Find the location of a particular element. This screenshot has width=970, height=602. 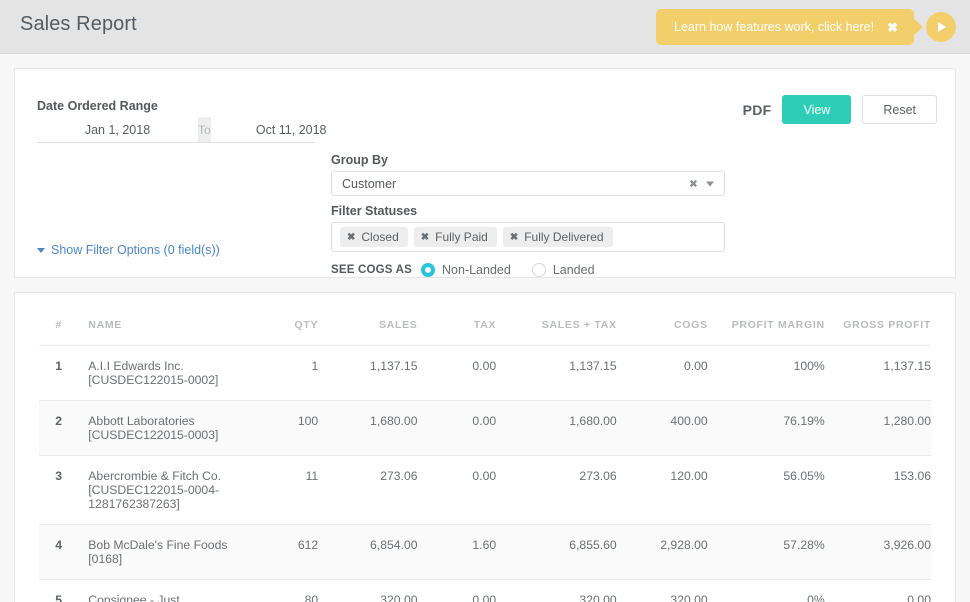

page-title: Sales Report is located at coordinates (78, 24).